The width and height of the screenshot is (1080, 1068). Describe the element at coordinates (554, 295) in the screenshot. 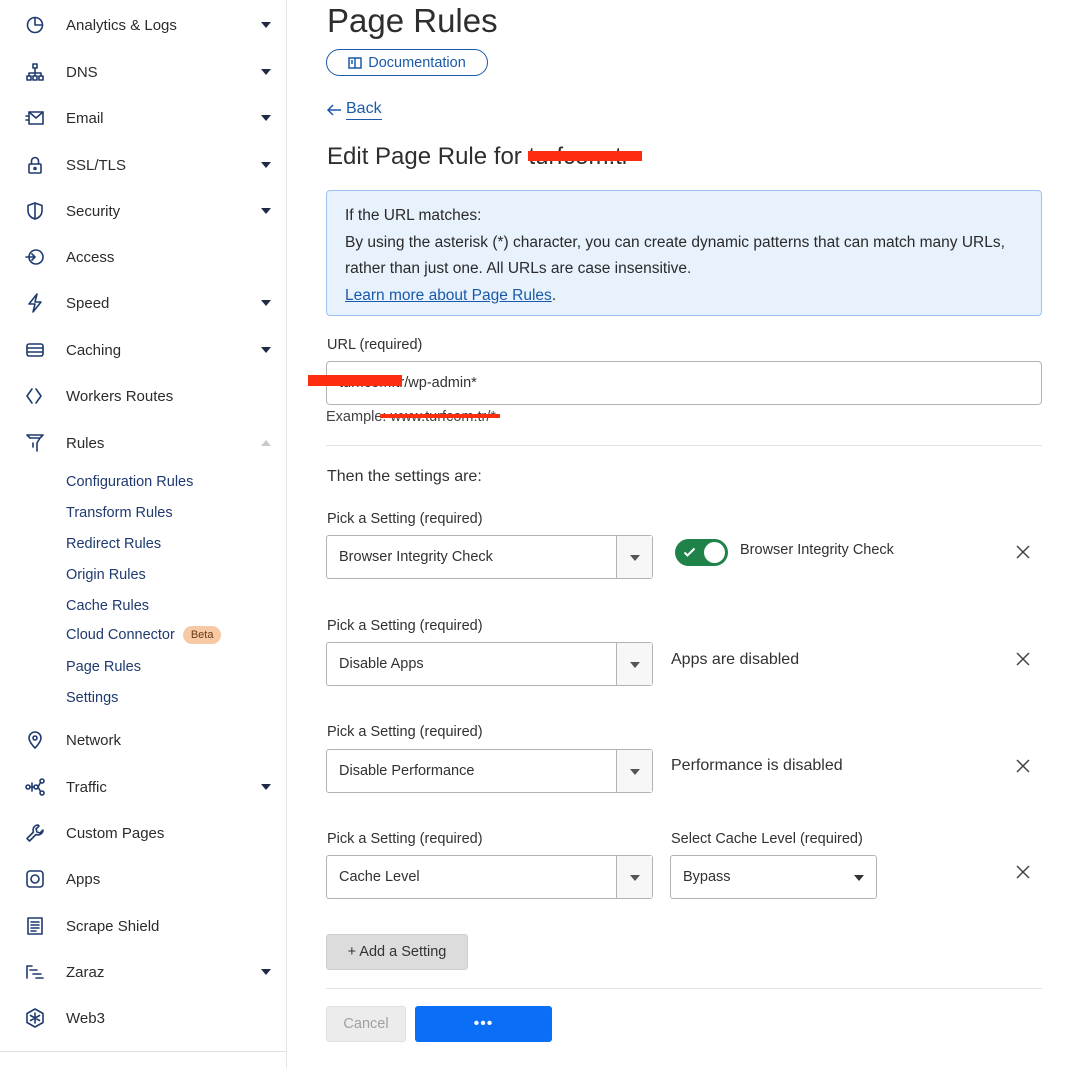

I see `info-link-suffix: .` at that location.